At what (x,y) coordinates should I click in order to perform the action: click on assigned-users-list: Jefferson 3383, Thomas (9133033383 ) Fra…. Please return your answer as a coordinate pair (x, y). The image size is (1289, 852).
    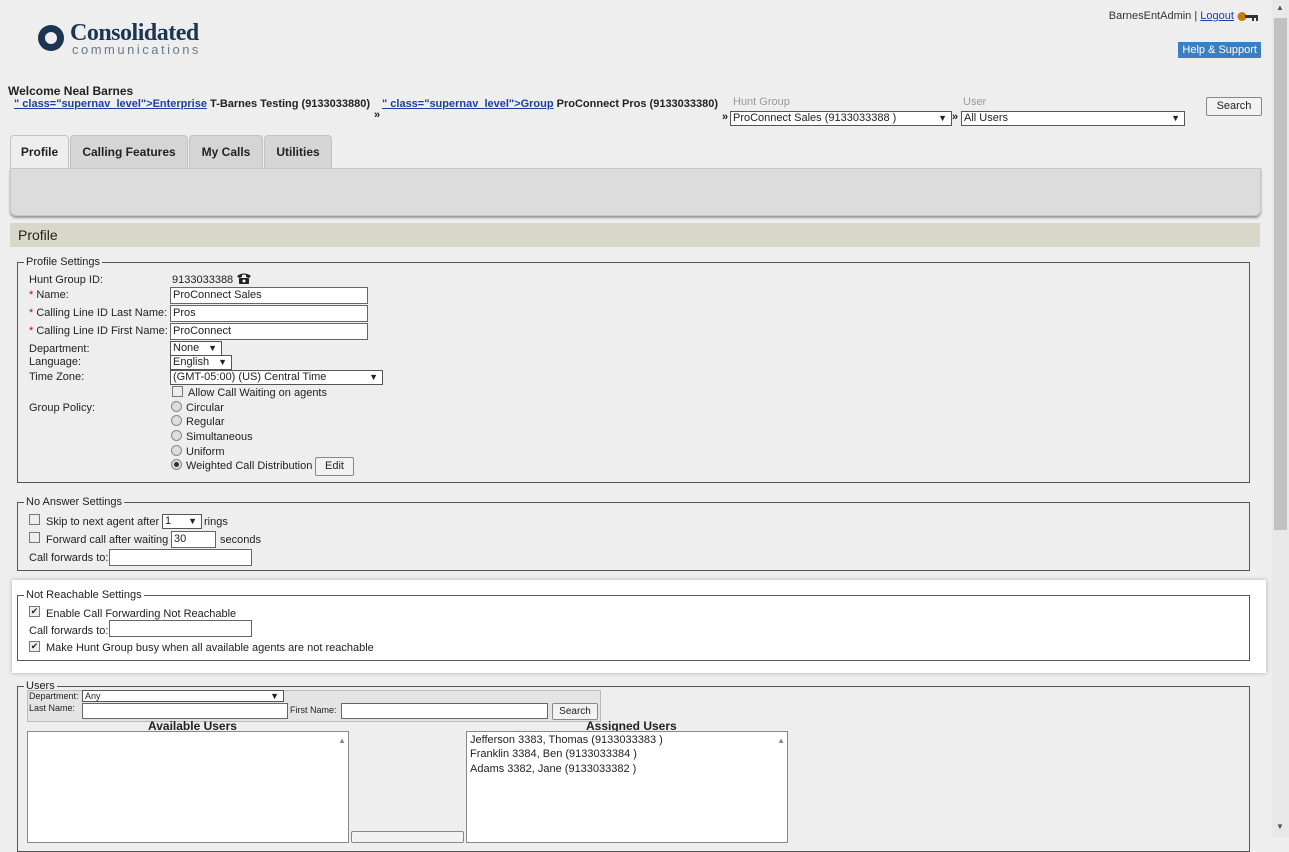
    Looking at the image, I should click on (627, 787).